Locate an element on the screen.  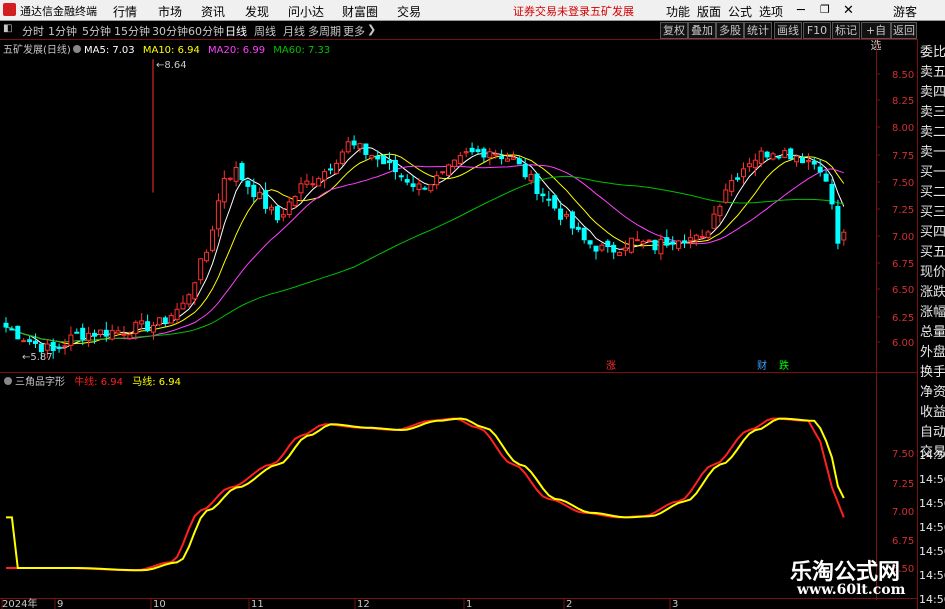
side-item-13: 涨幅 is located at coordinates (932, 310).